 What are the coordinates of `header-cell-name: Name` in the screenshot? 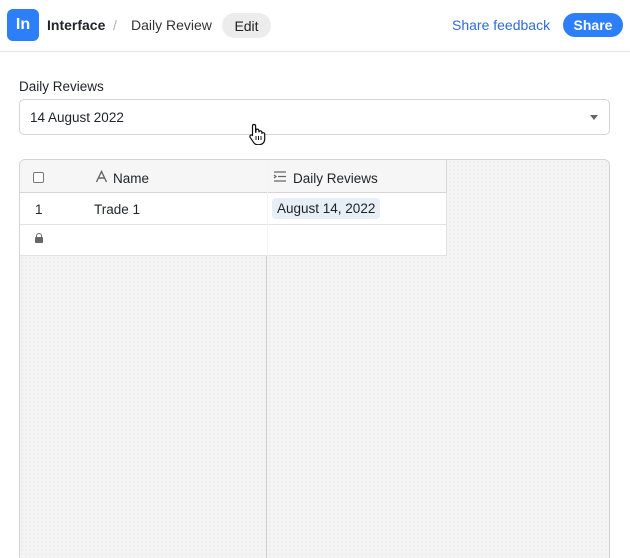 It's located at (143, 176).